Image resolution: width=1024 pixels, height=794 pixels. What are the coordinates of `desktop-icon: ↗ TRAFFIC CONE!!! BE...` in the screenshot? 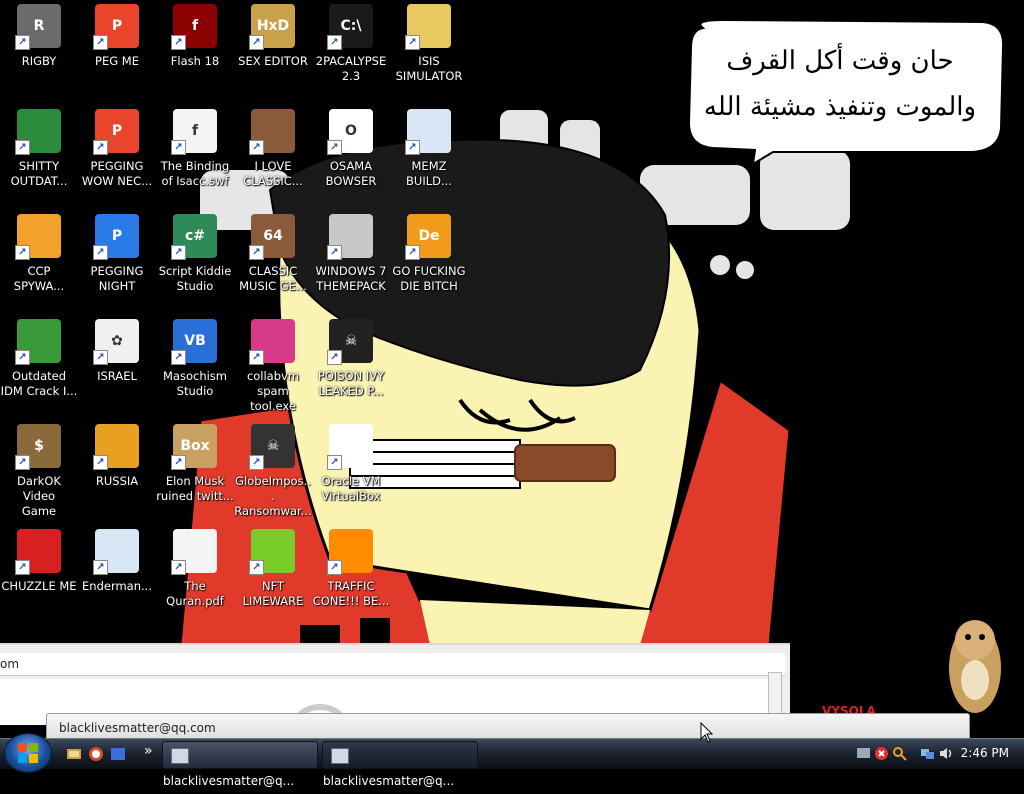 It's located at (351, 568).